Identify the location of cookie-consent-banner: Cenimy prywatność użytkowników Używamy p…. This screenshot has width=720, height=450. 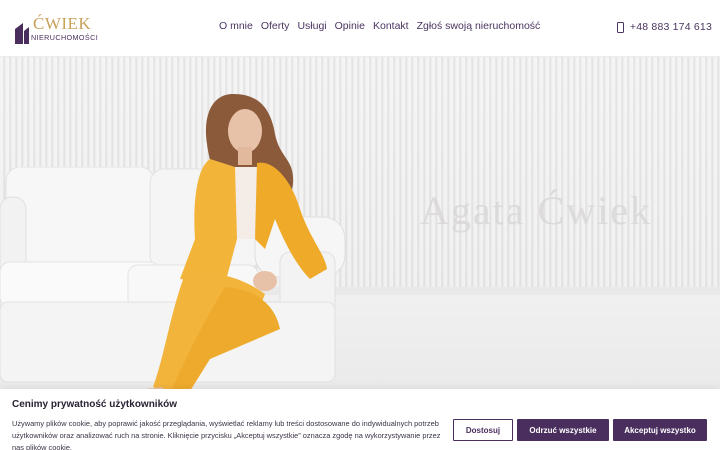
(360, 419).